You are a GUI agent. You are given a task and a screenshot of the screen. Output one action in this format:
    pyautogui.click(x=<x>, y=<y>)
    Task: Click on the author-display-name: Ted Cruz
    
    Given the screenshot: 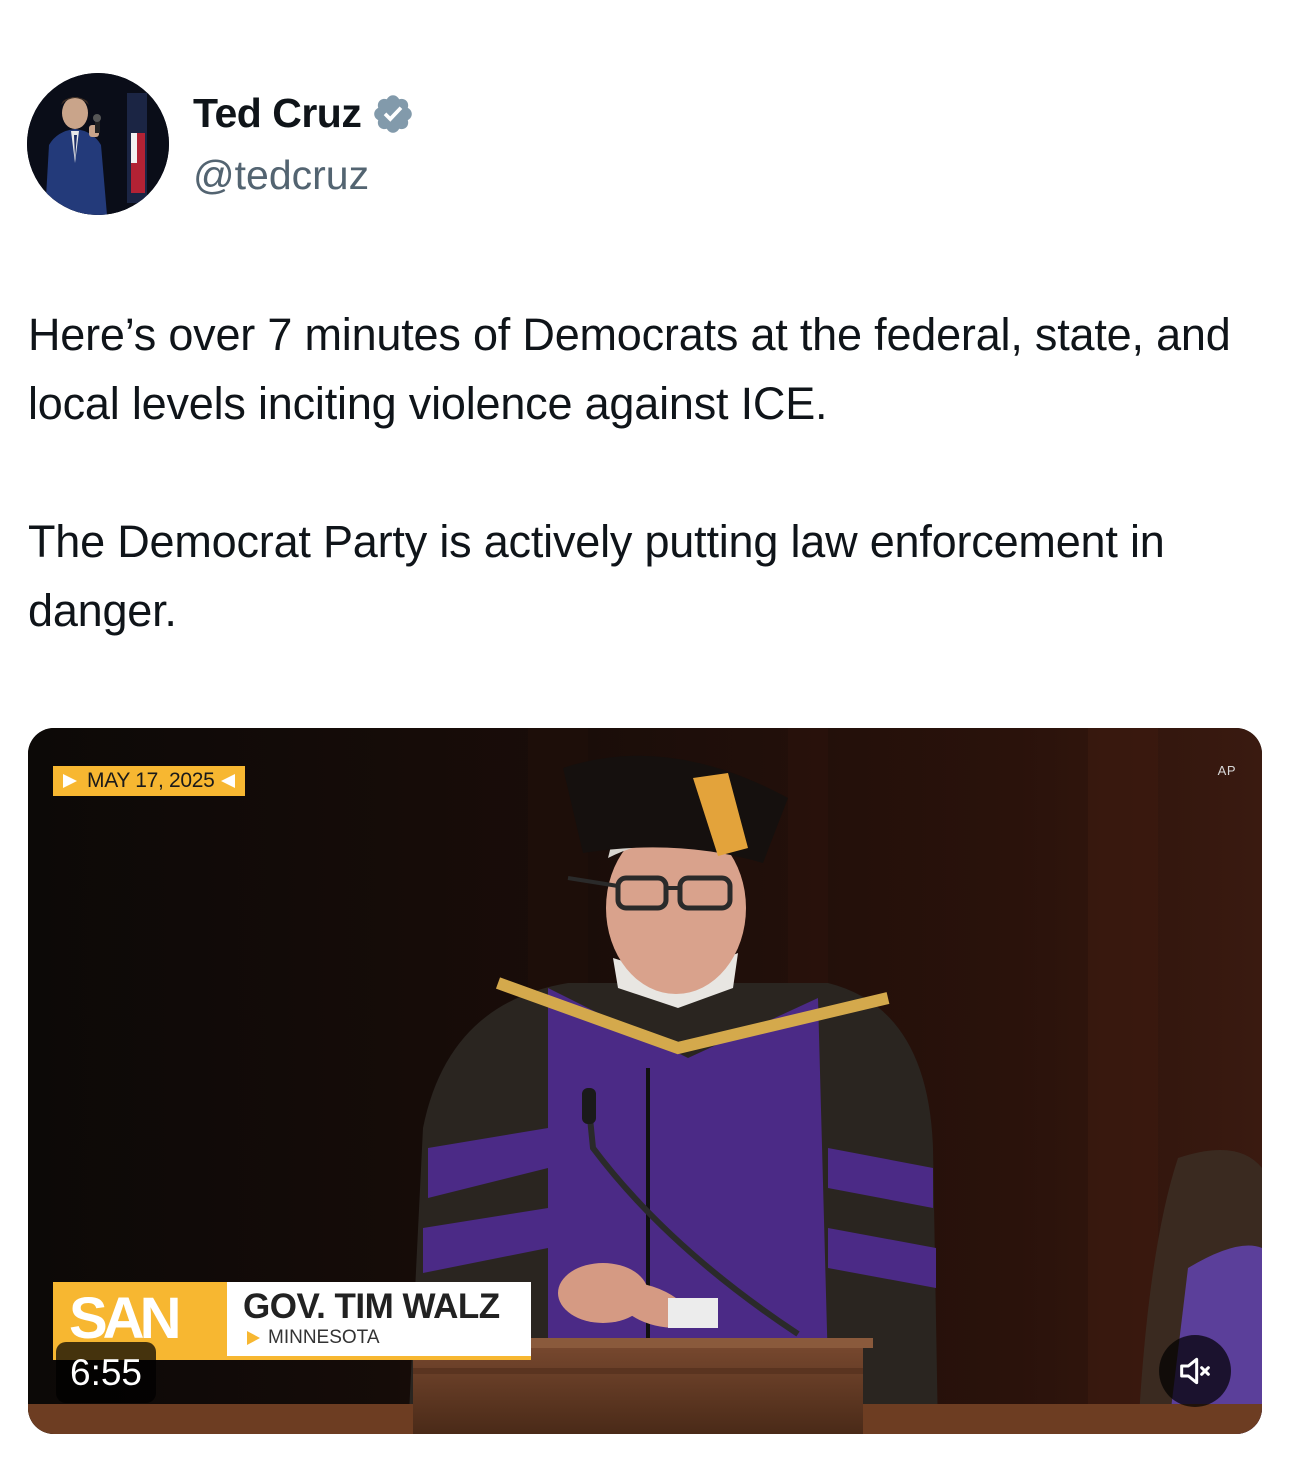 What is the action you would take?
    pyautogui.click(x=277, y=113)
    